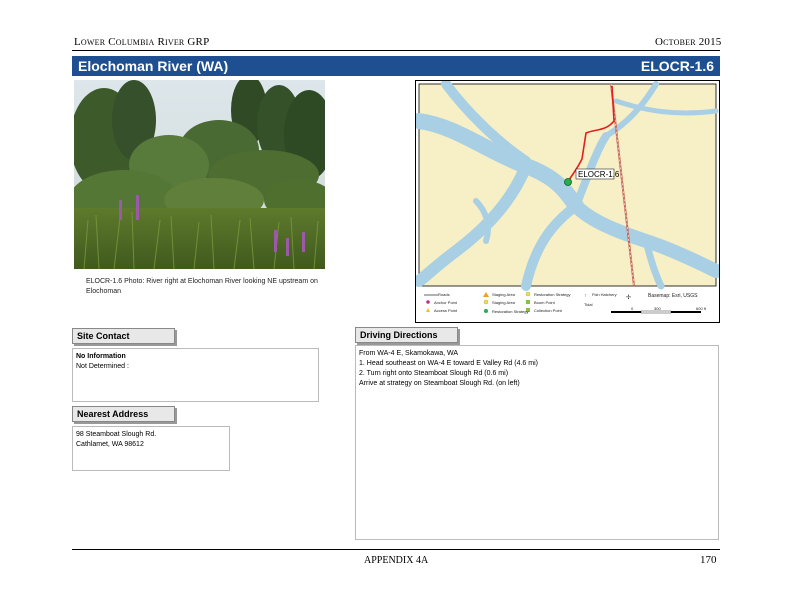  What do you see at coordinates (544, 302) in the screenshot?
I see `legend-boom-point: Boom Point` at bounding box center [544, 302].